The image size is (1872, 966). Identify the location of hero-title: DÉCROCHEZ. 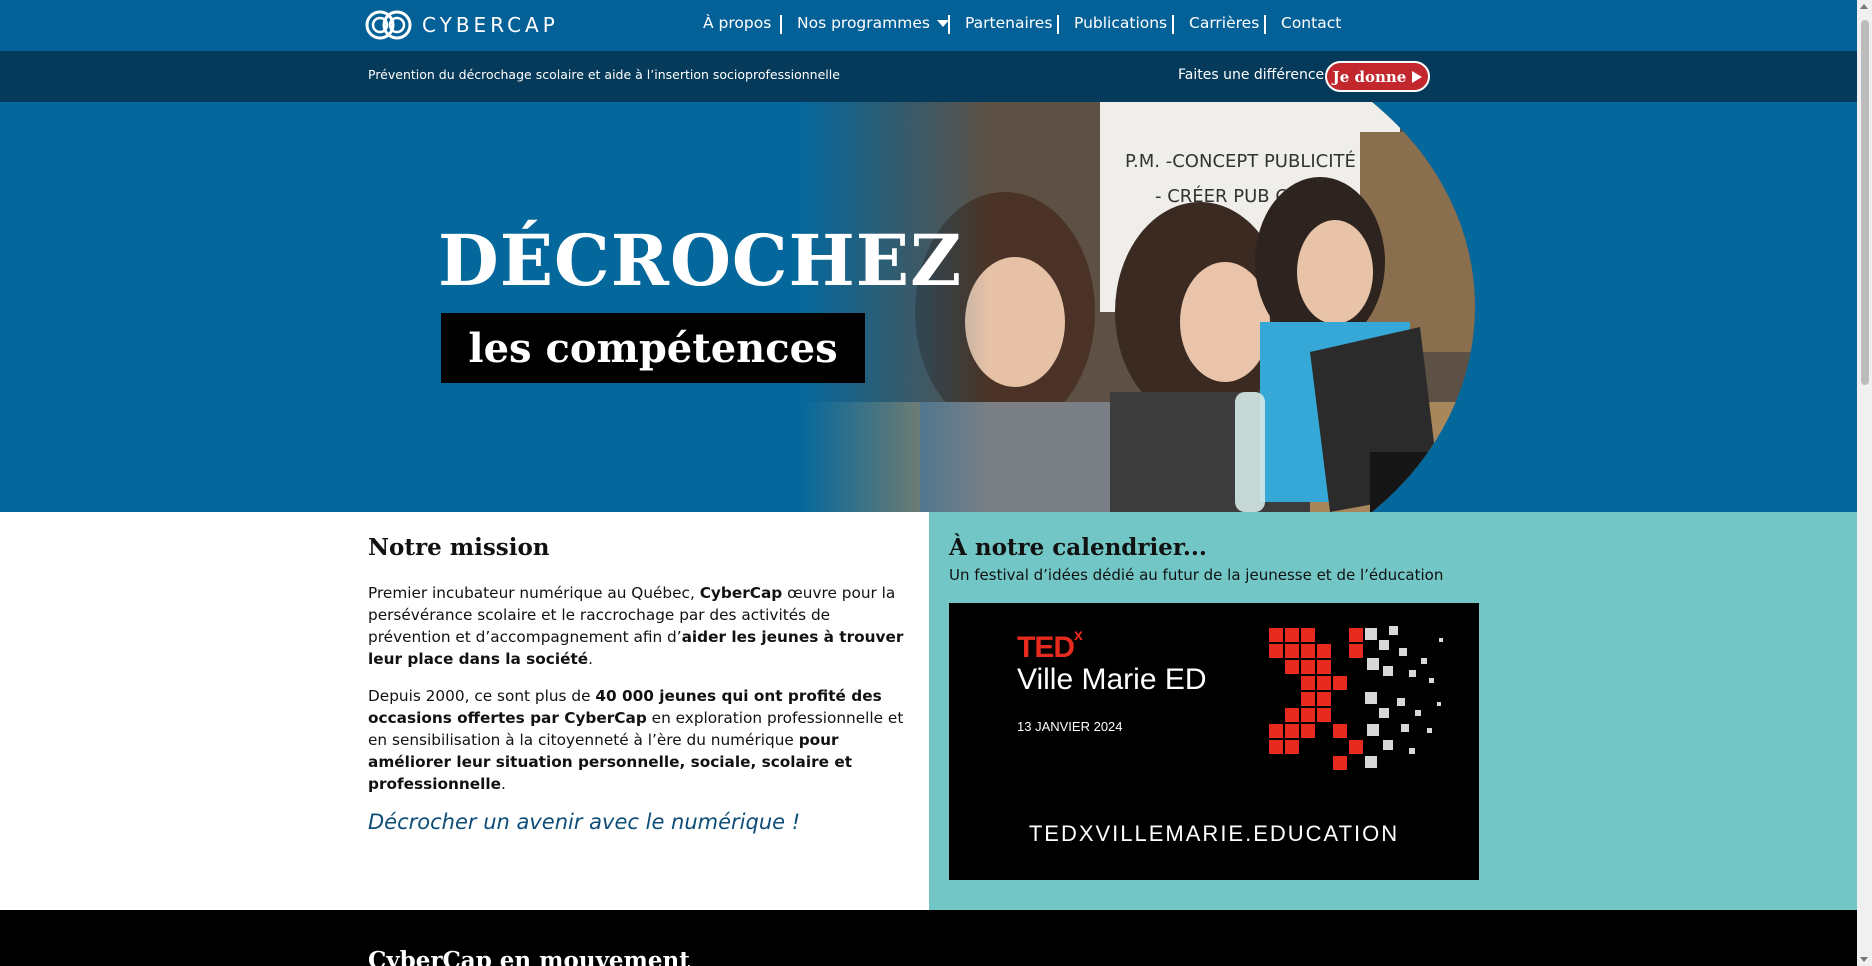
(700, 260).